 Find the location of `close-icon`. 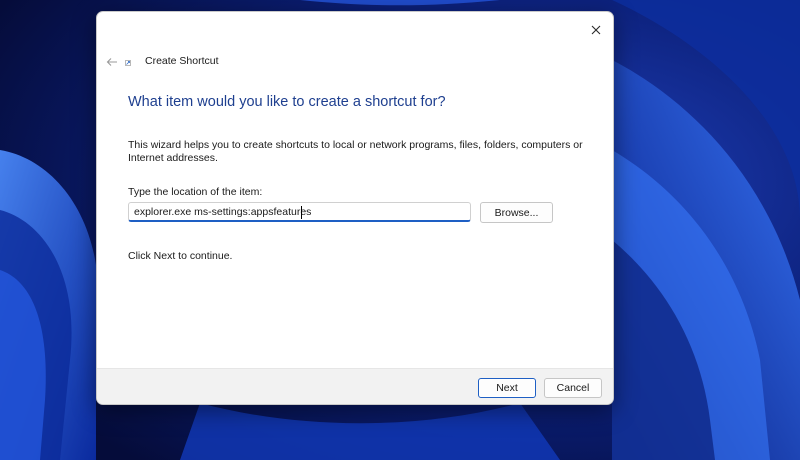

close-icon is located at coordinates (596, 30).